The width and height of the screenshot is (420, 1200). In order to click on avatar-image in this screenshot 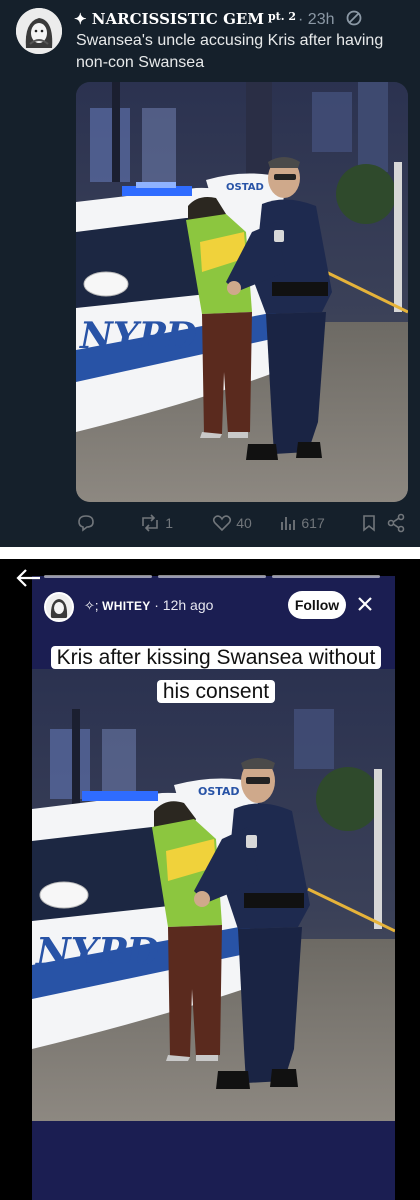, I will do `click(39, 31)`.